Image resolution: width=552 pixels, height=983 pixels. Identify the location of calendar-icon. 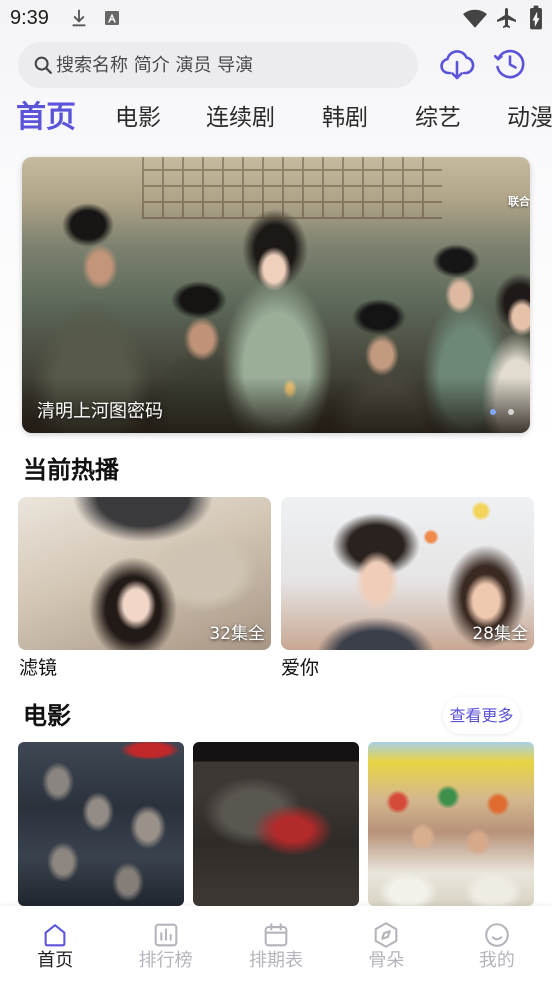
(276, 935).